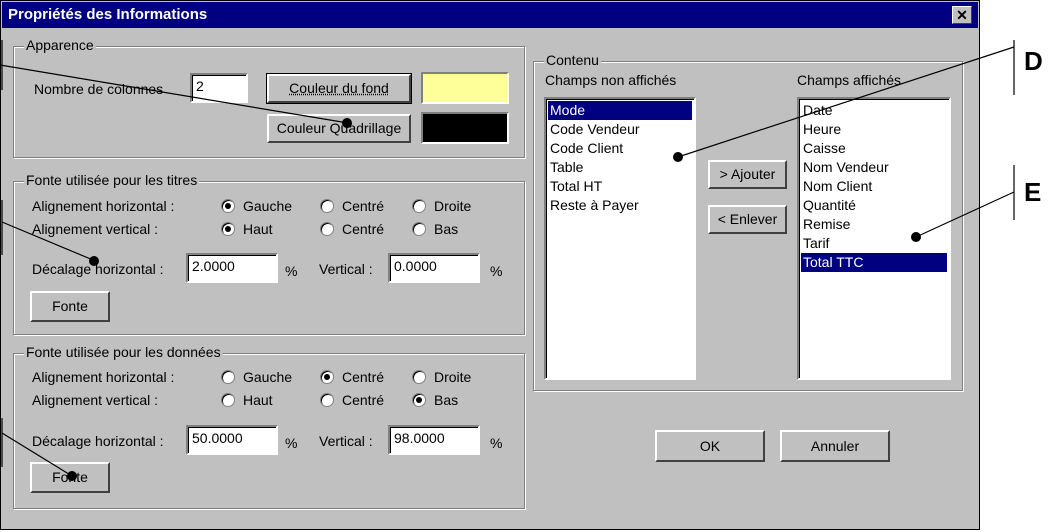 This screenshot has height=532, width=1054. What do you see at coordinates (47, 241) in the screenshot?
I see `callout-line-titles` at bounding box center [47, 241].